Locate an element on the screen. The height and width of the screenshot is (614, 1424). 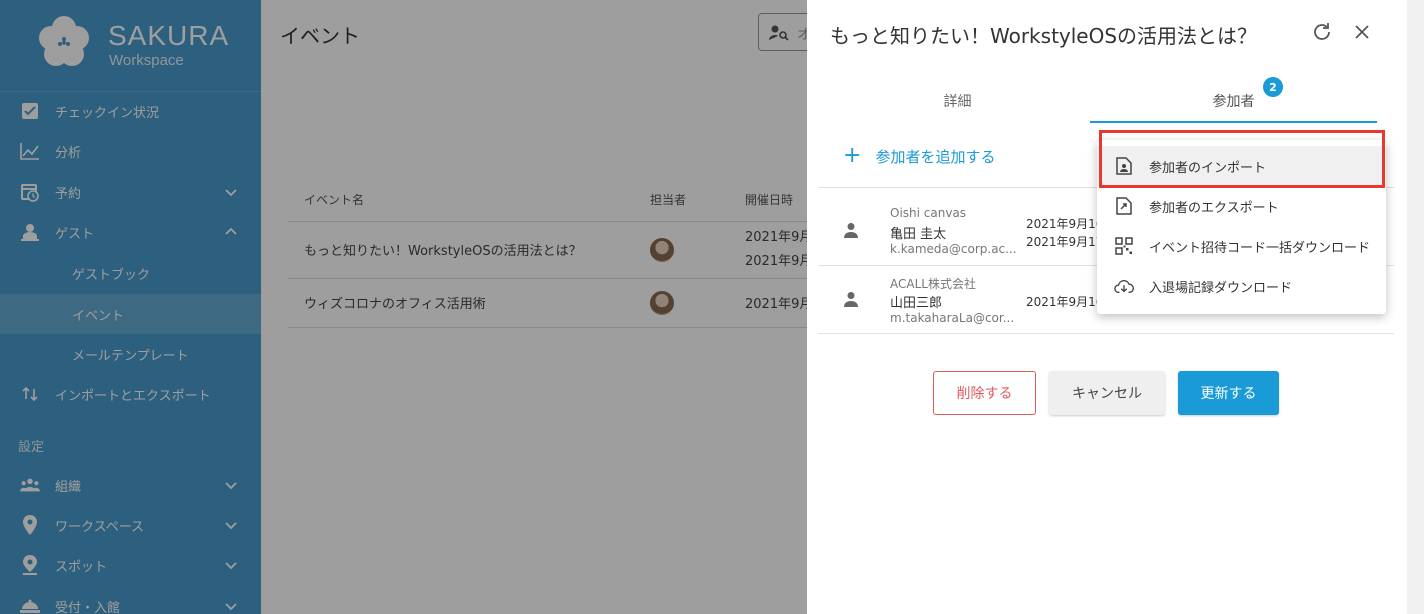
participant-count-badge: 2 is located at coordinates (1273, 87).